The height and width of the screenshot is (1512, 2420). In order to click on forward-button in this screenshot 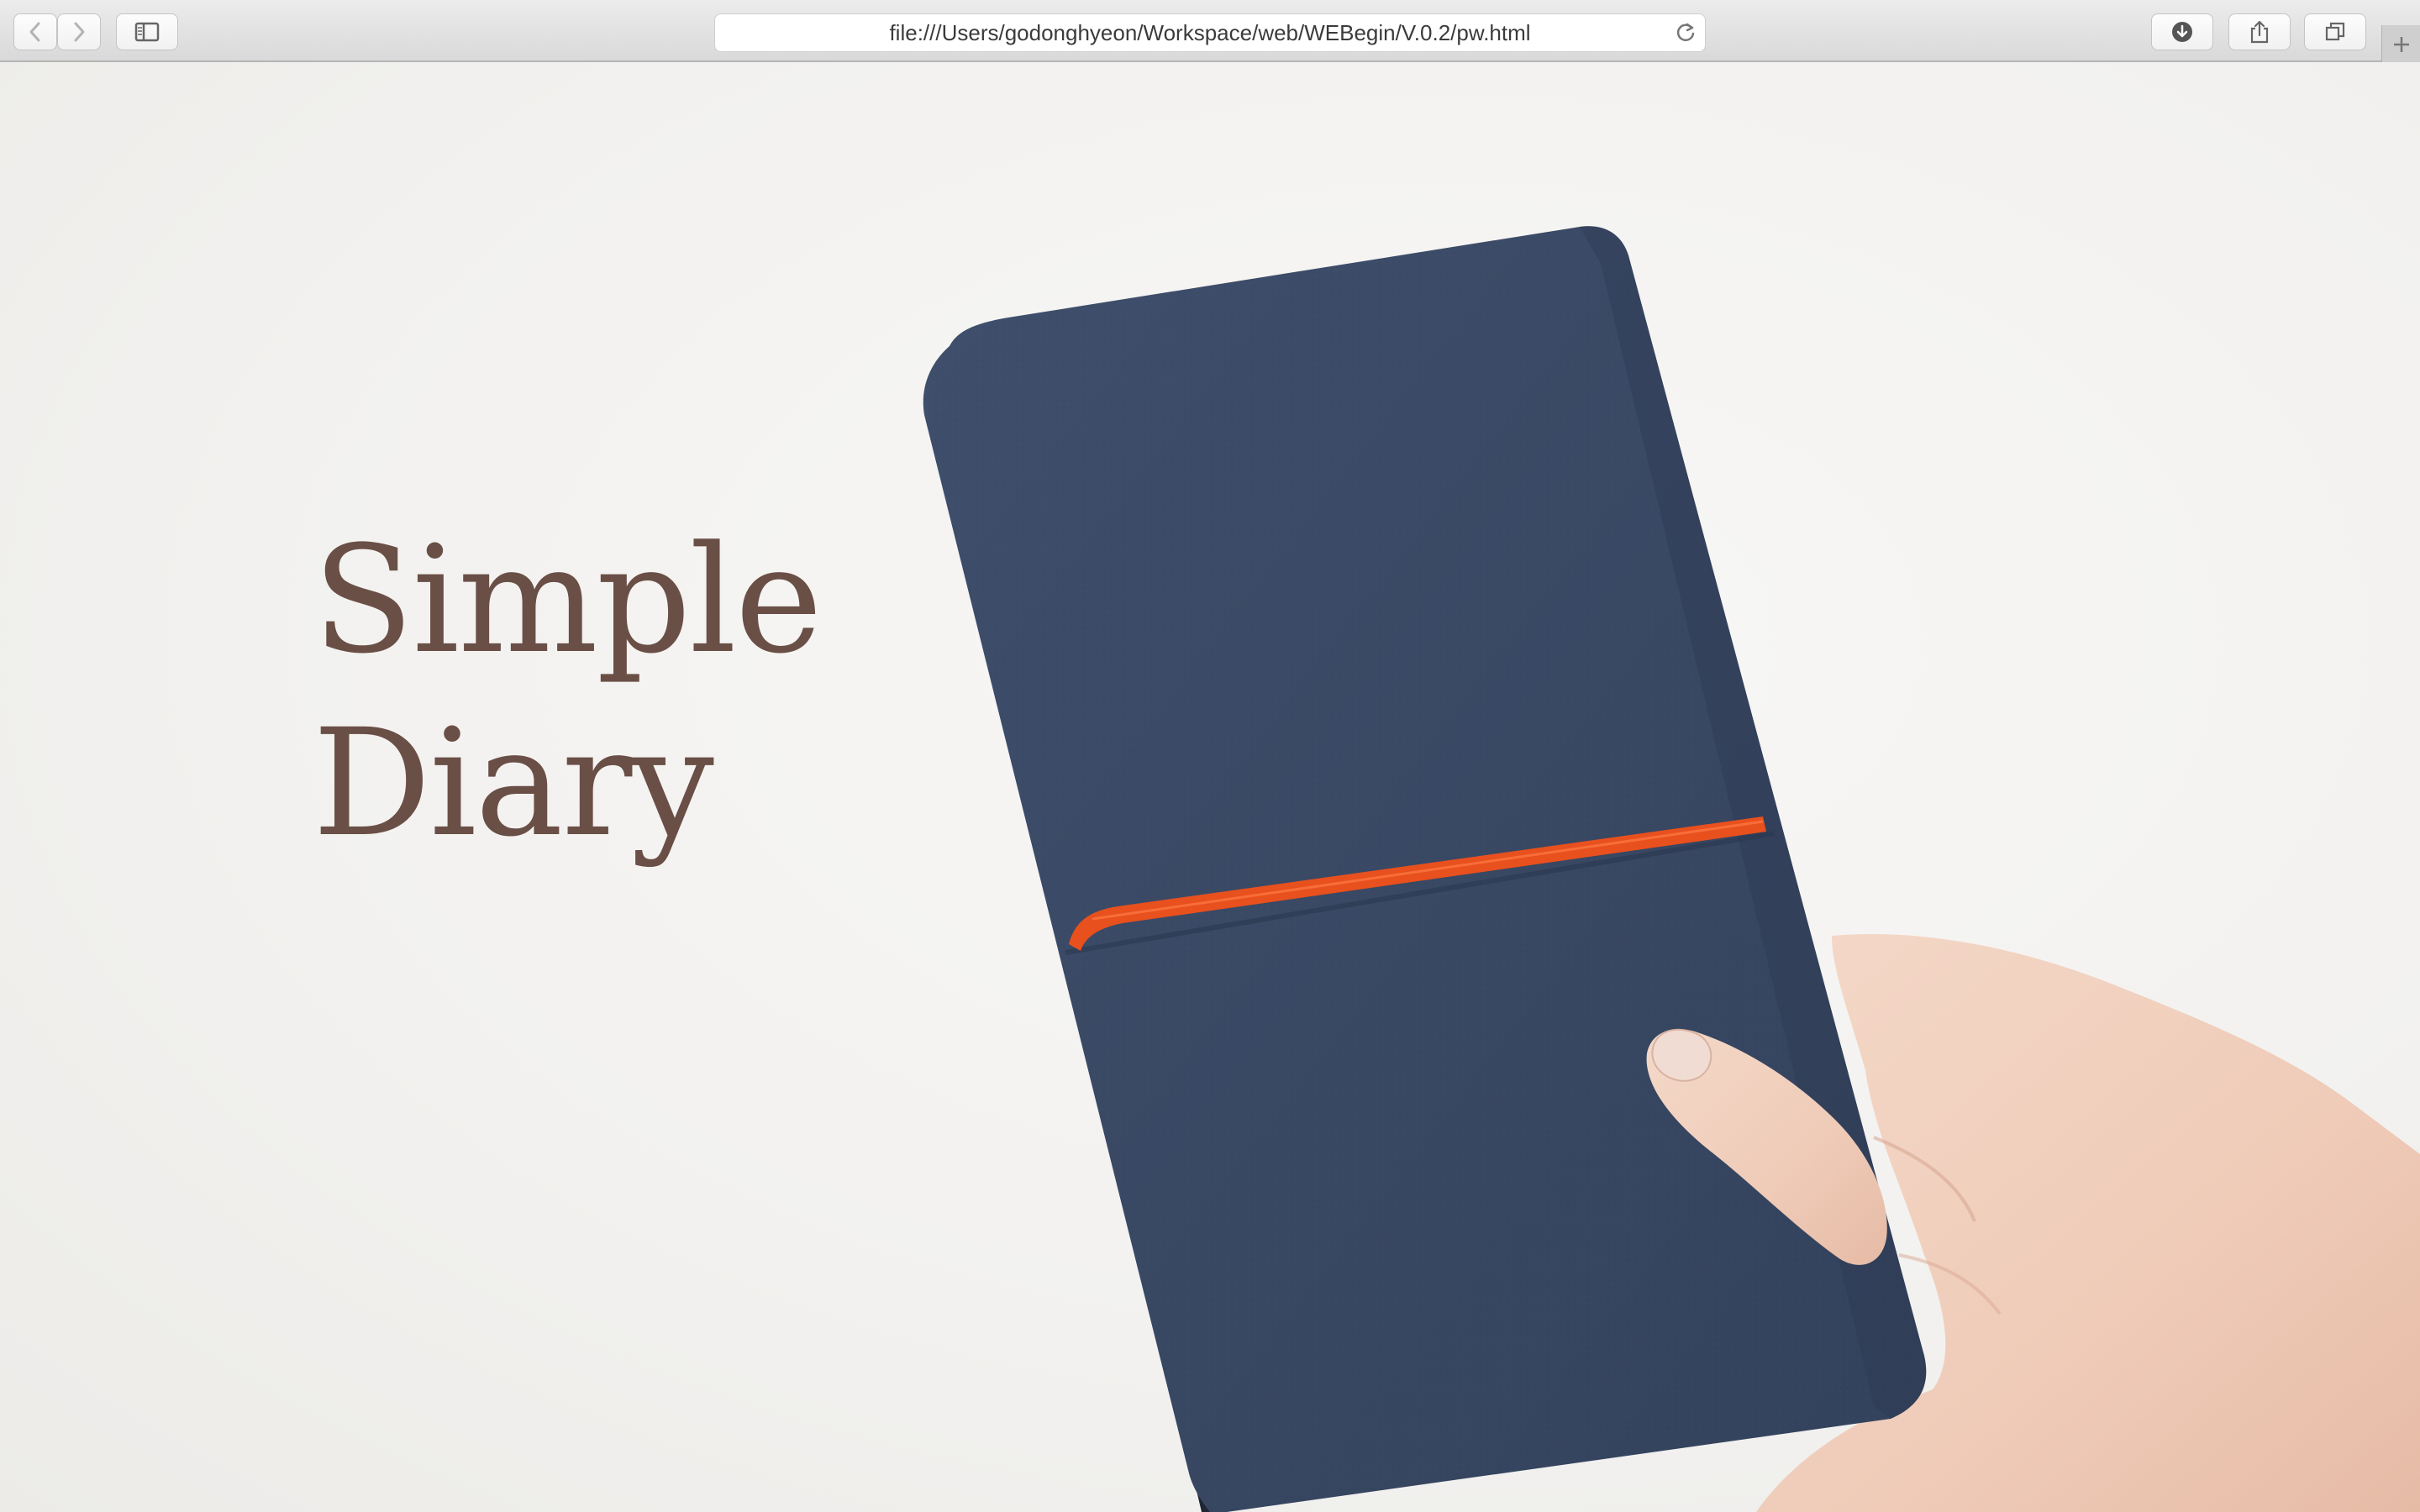, I will do `click(79, 31)`.